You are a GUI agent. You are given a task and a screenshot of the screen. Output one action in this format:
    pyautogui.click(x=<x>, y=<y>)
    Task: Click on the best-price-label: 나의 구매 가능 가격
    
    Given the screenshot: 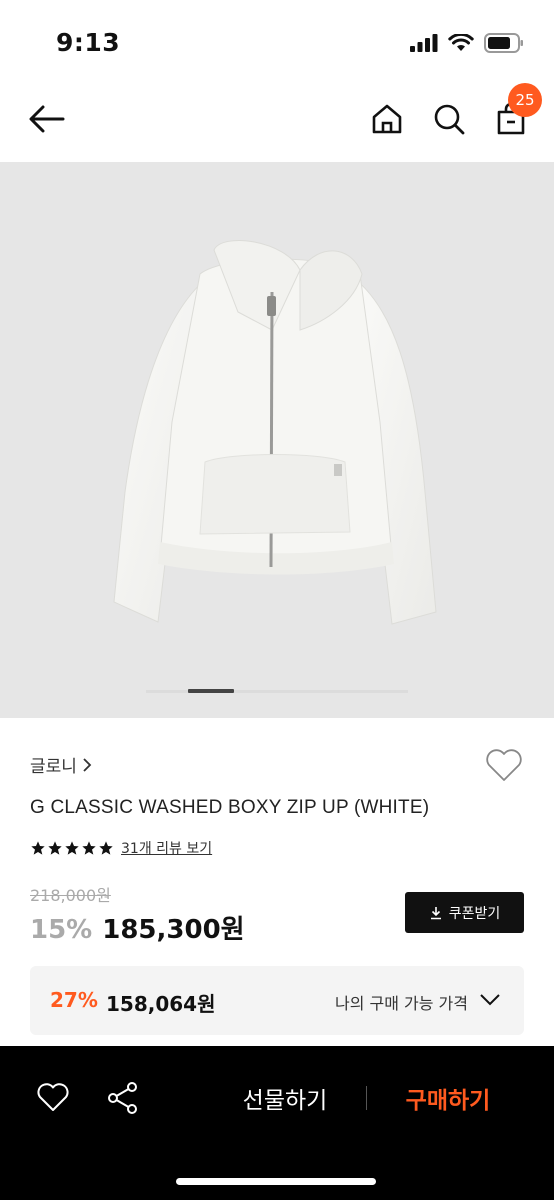 What is the action you would take?
    pyautogui.click(x=401, y=1003)
    